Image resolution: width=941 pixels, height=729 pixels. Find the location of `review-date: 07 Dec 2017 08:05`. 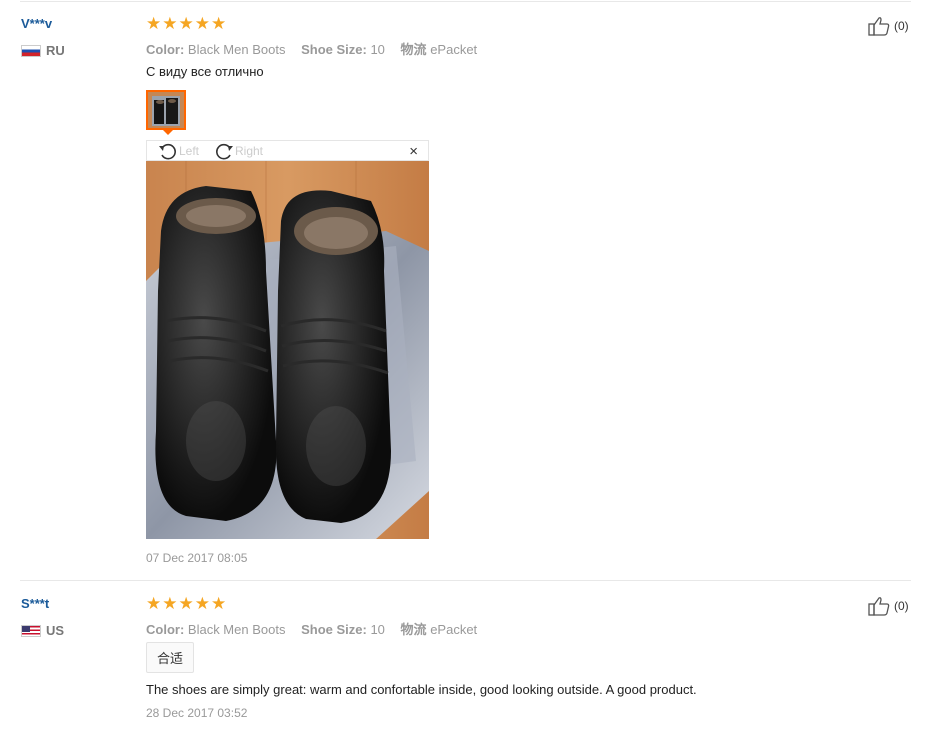

review-date: 07 Dec 2017 08:05 is located at coordinates (197, 558).